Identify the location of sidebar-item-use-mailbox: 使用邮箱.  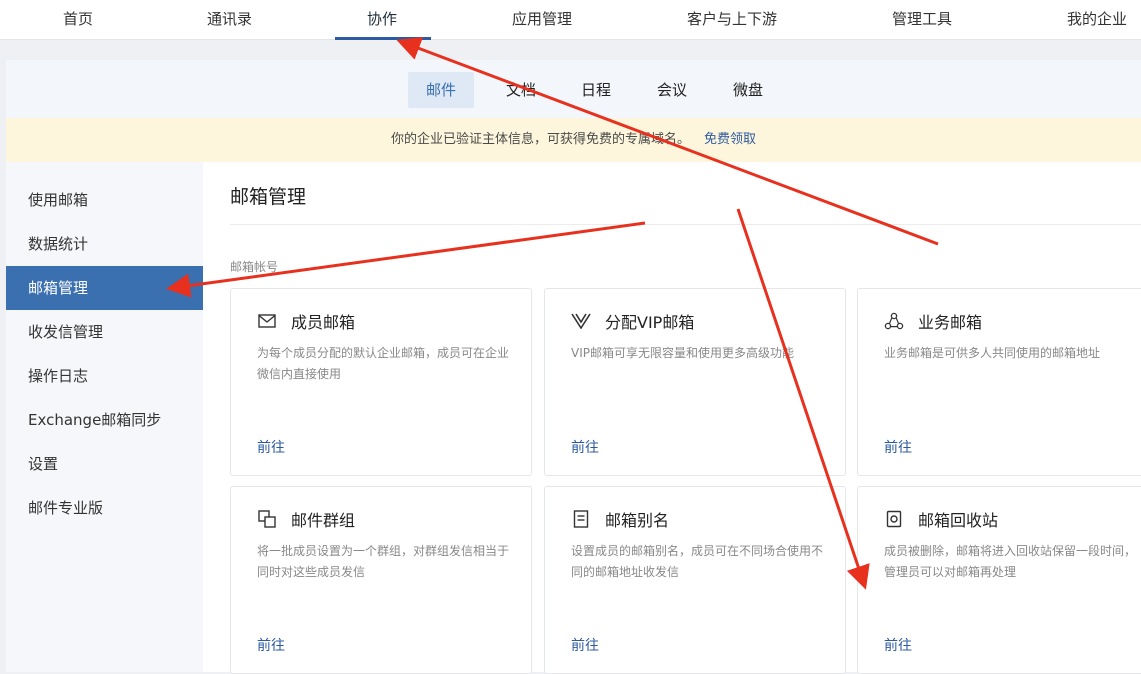
(104, 200).